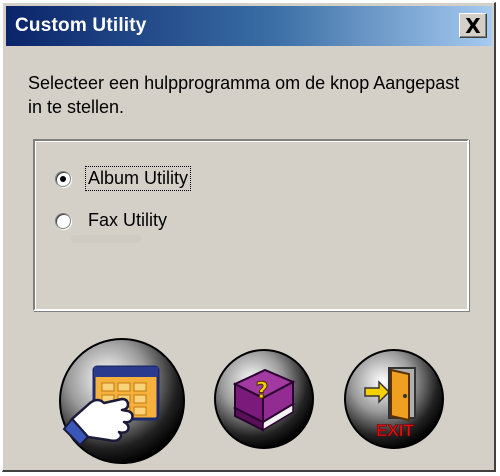  I want to click on title-bar: Custom Utility X, so click(249, 26).